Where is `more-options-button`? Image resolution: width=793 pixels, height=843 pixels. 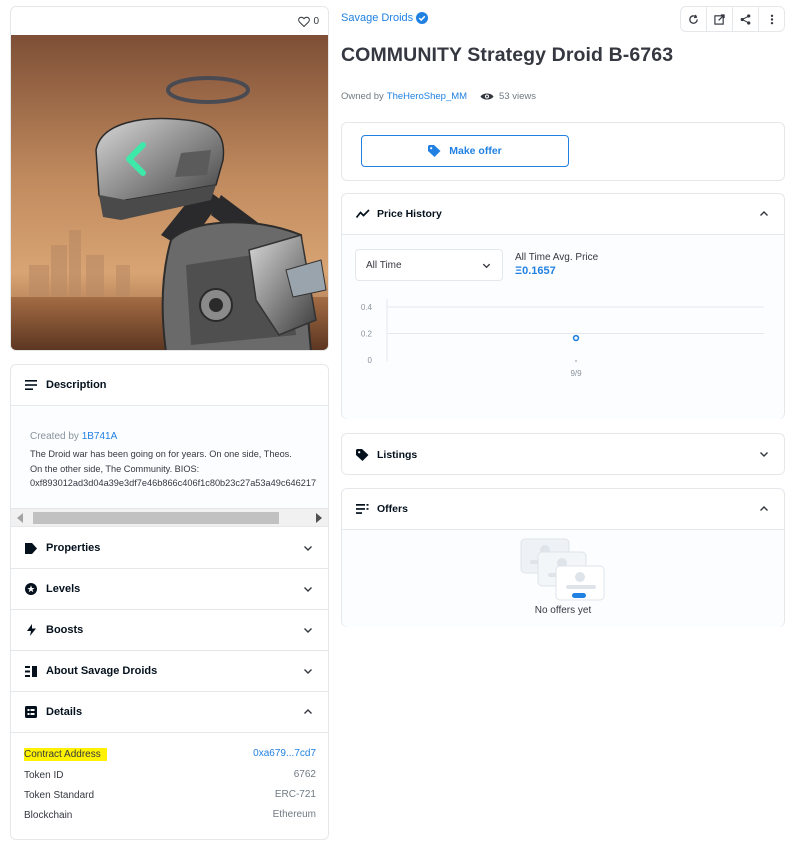 more-options-button is located at coordinates (771, 19).